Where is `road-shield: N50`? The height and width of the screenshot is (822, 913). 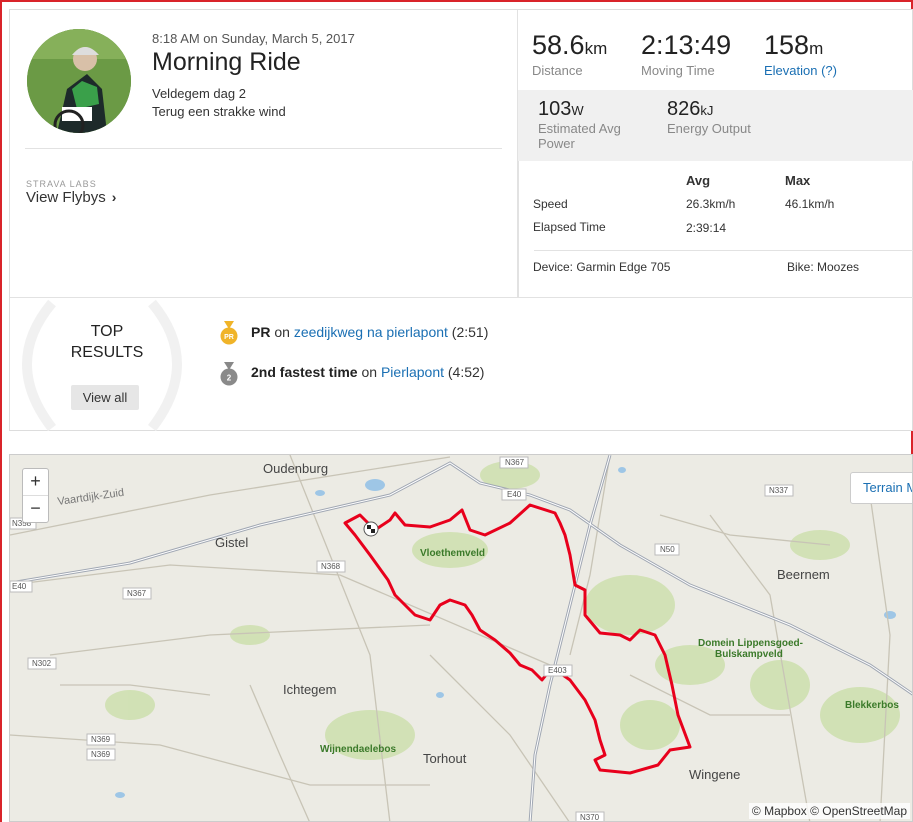
road-shield: N50 is located at coordinates (667, 549).